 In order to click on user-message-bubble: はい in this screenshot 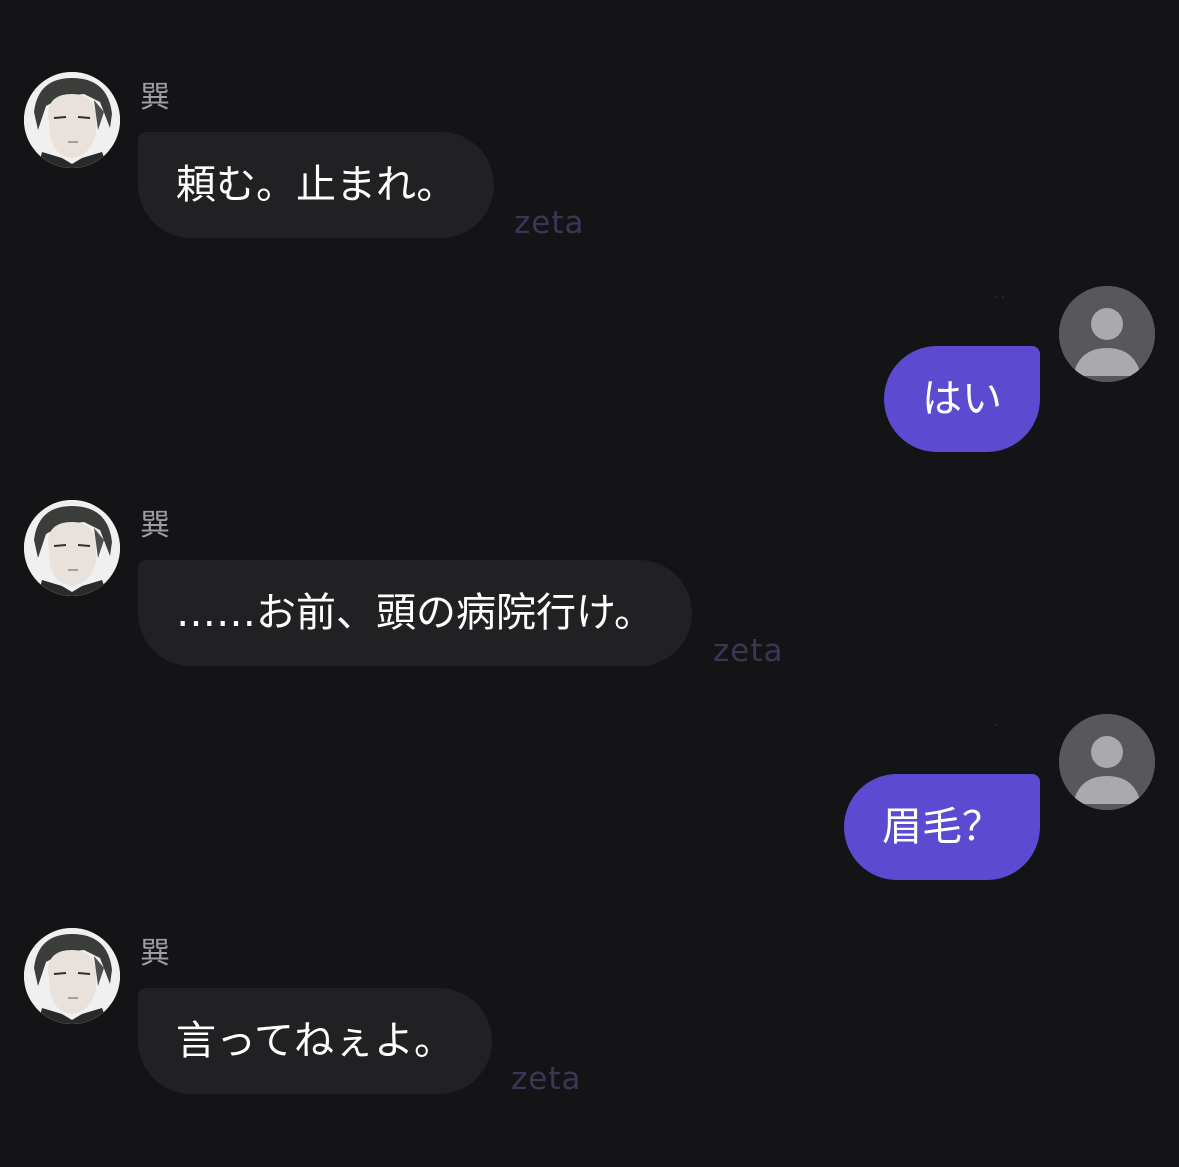, I will do `click(962, 399)`.